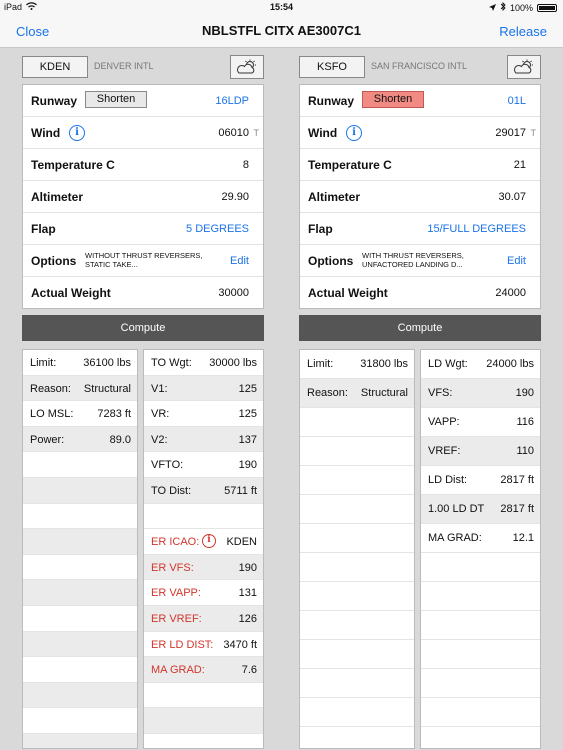 The image size is (563, 750). Describe the element at coordinates (420, 293) in the screenshot. I see `arrival-weight-row: Actual Weight 24000` at that location.